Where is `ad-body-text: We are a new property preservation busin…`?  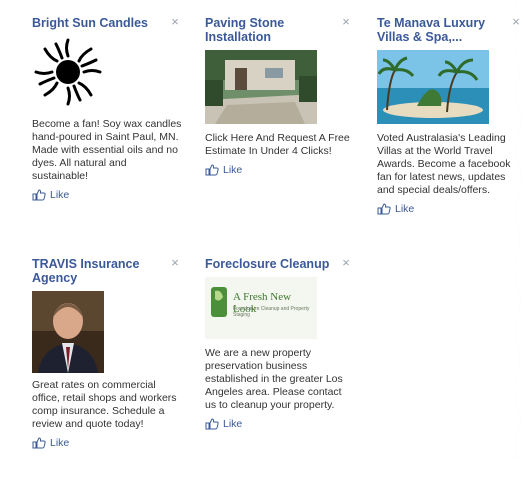 ad-body-text: We are a new property preservation busin… is located at coordinates (274, 379).